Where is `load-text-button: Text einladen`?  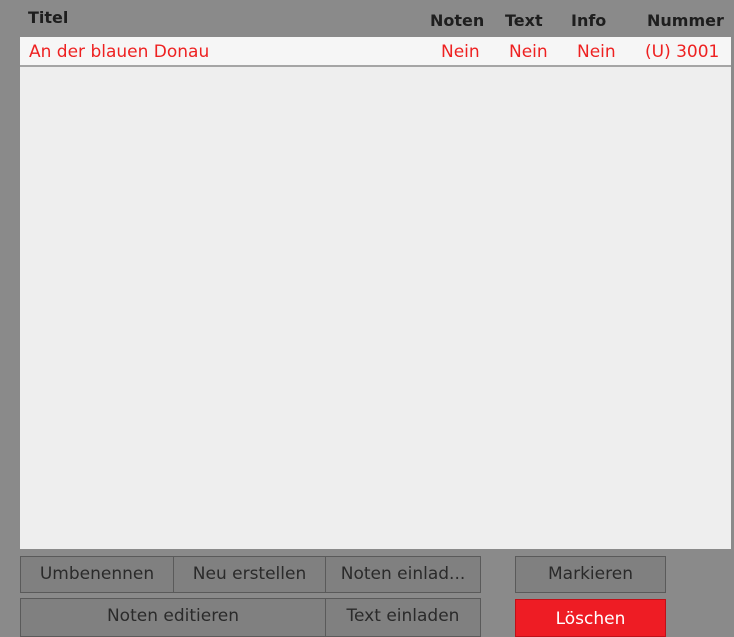 load-text-button: Text einladen is located at coordinates (403, 617).